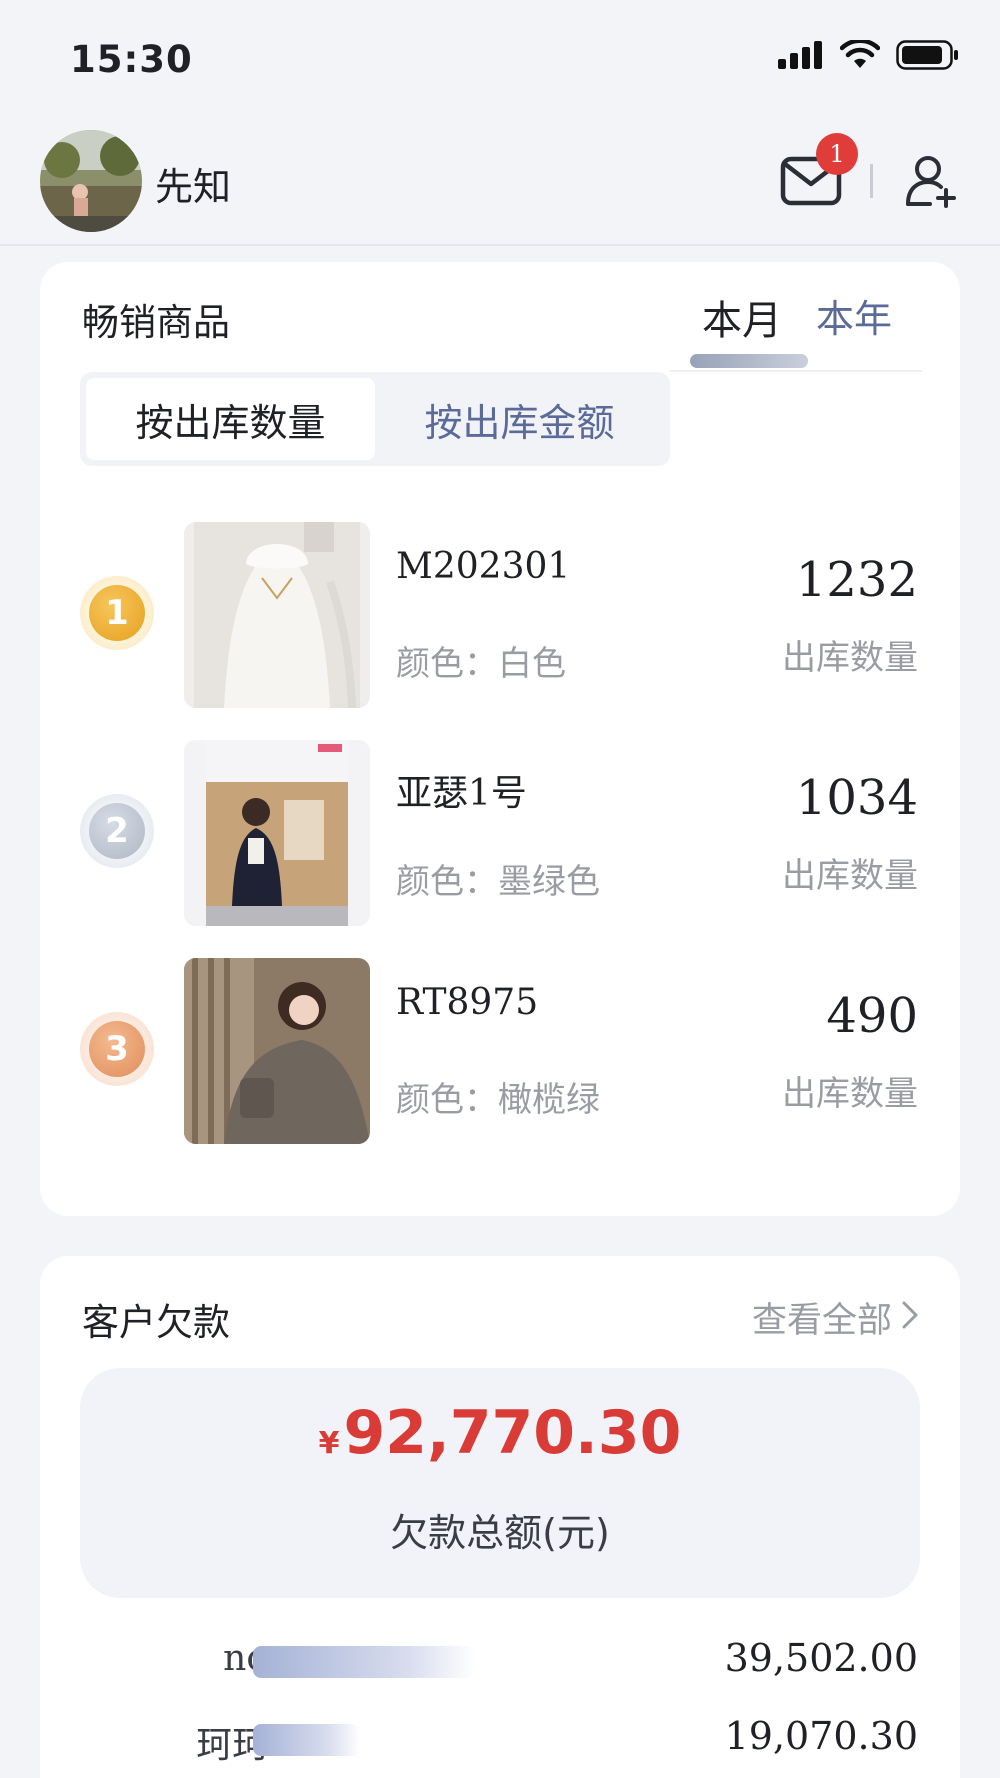 Image resolution: width=1000 pixels, height=1778 pixels. What do you see at coordinates (230, 419) in the screenshot?
I see `sort-by-quantity-tab: 按出库数量` at bounding box center [230, 419].